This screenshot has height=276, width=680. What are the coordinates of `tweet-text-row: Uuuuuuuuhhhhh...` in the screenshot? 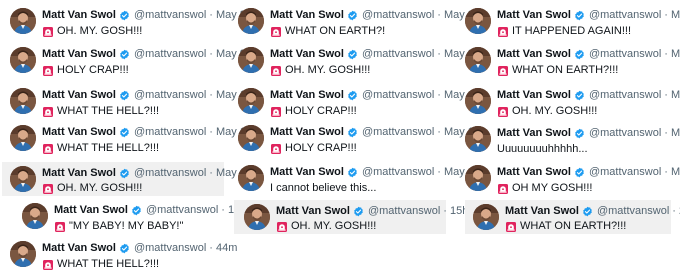 It's located at (542, 149).